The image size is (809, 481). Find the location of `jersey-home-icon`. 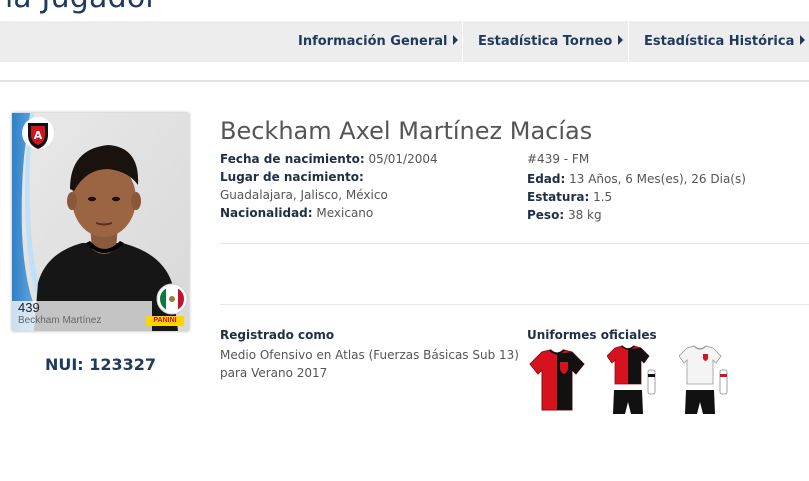

jersey-home-icon is located at coordinates (557, 380).